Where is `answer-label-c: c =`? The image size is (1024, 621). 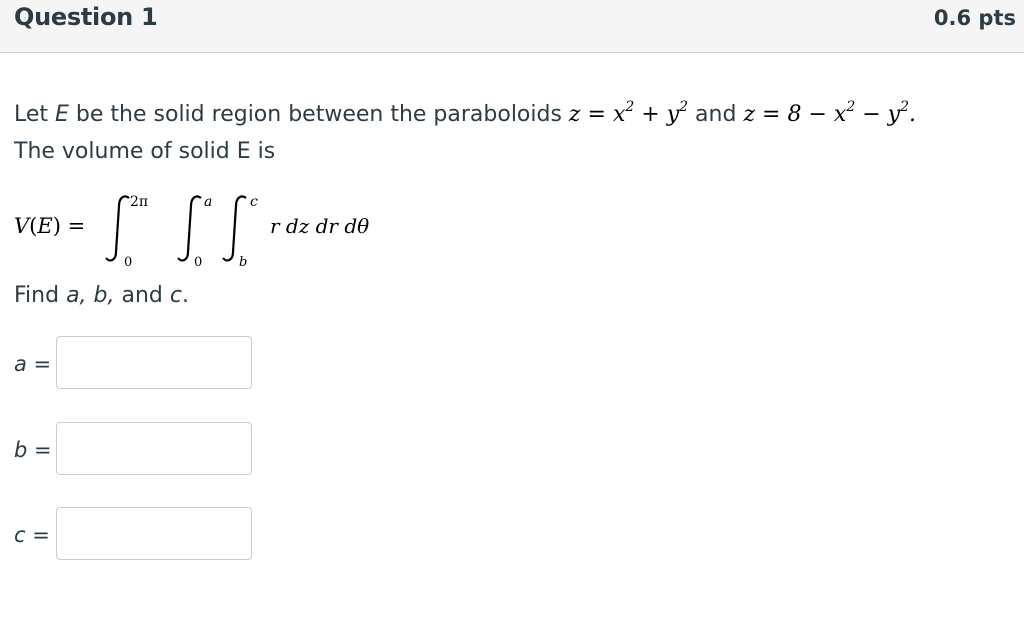
answer-label-c: c = is located at coordinates (32, 535).